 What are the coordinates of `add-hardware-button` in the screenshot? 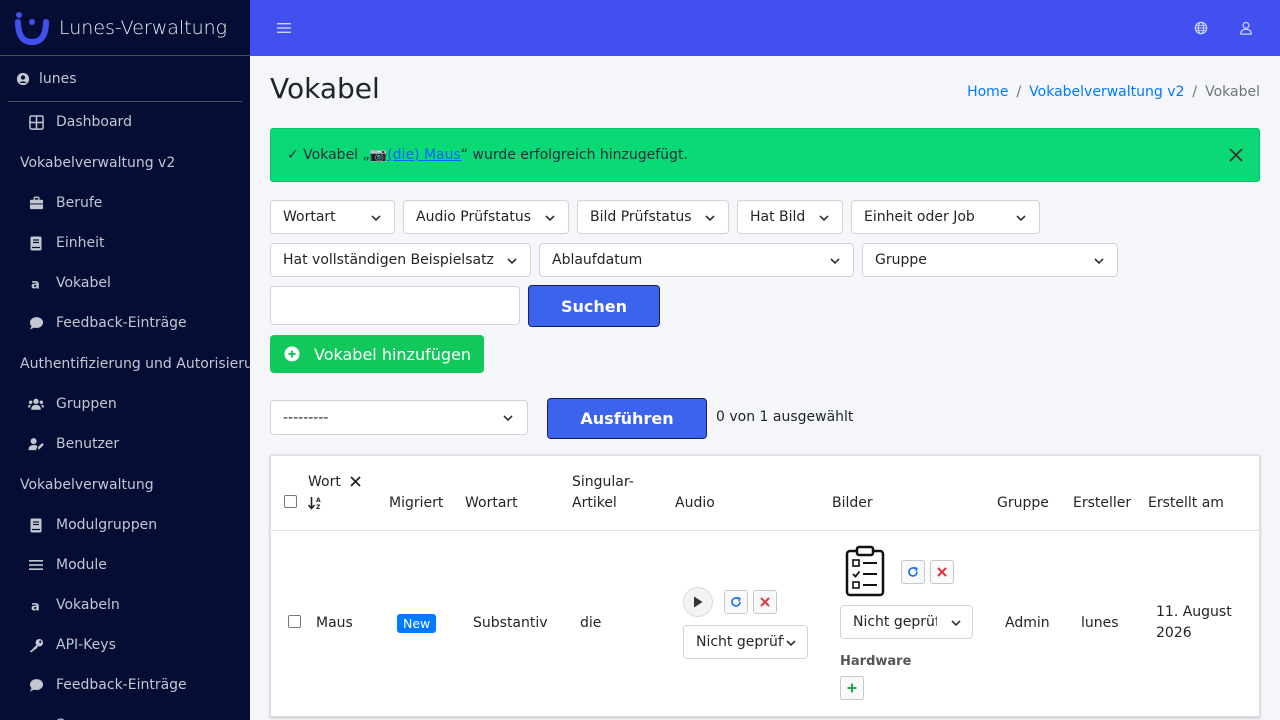 It's located at (852, 688).